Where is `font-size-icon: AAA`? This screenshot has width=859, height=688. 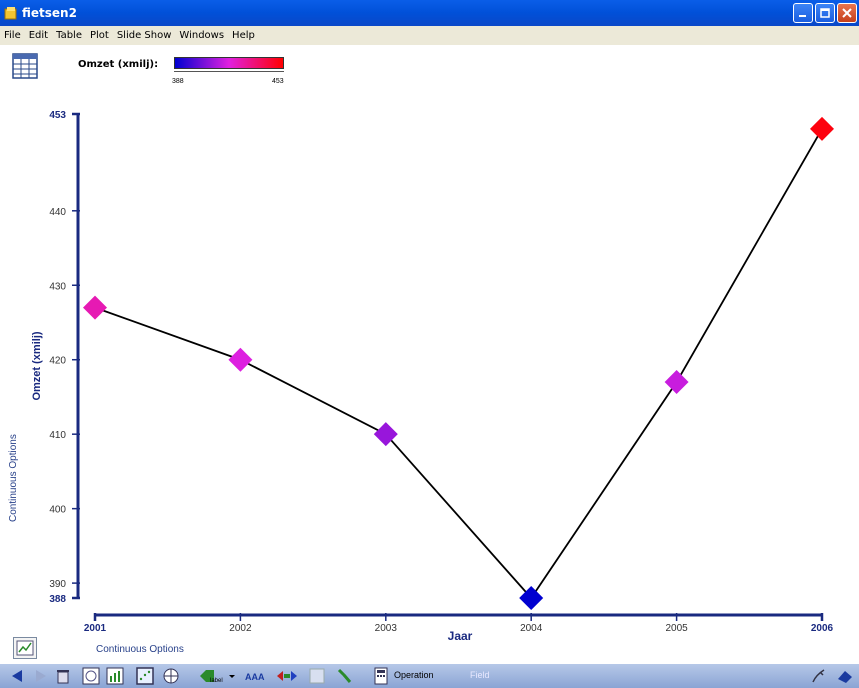
font-size-icon: AAA is located at coordinates (256, 676).